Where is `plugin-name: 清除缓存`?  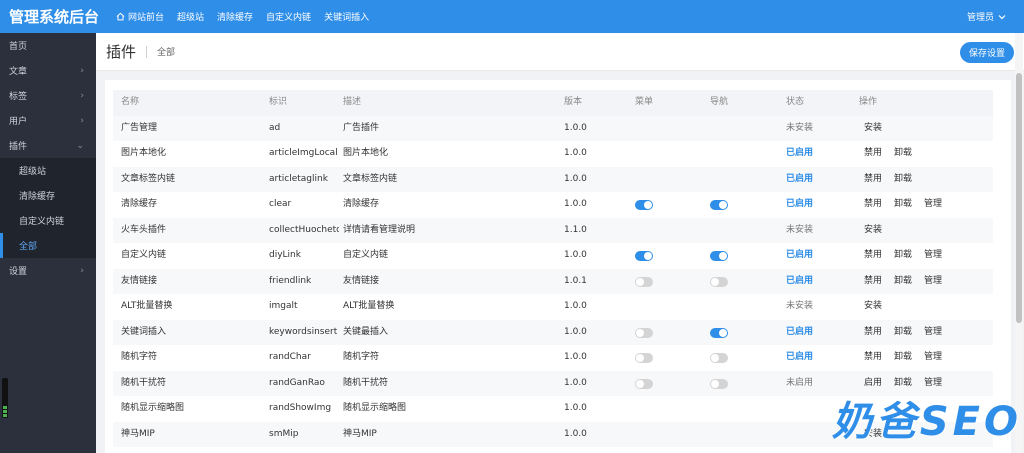
plugin-name: 清除缓存 is located at coordinates (139, 204).